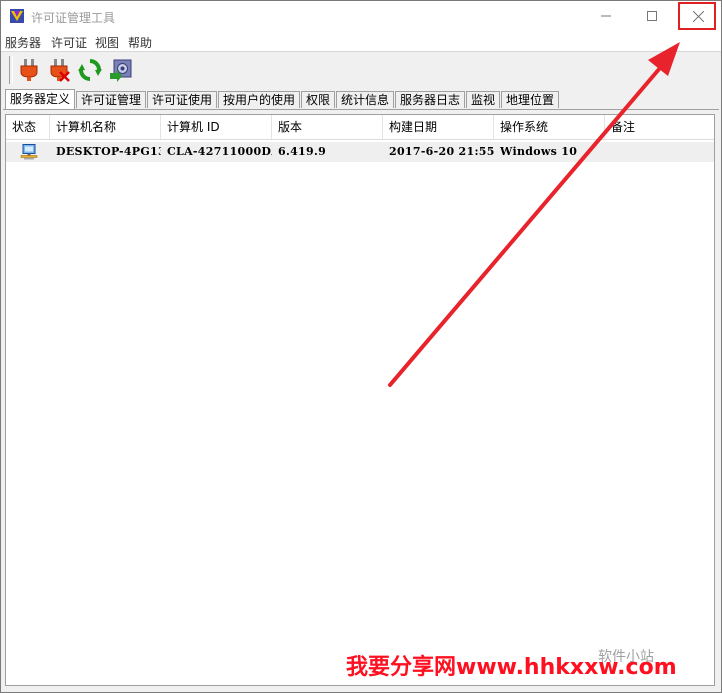 Image resolution: width=722 pixels, height=693 pixels. Describe the element at coordinates (23, 42) in the screenshot. I see `menu-server: 服务器` at that location.